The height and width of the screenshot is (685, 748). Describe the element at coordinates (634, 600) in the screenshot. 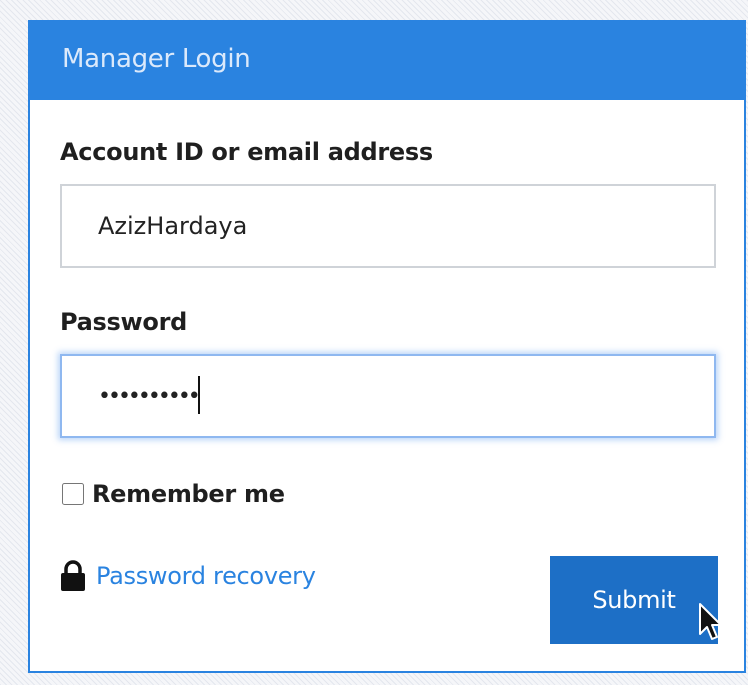

I see `submit-button: Submit` at that location.